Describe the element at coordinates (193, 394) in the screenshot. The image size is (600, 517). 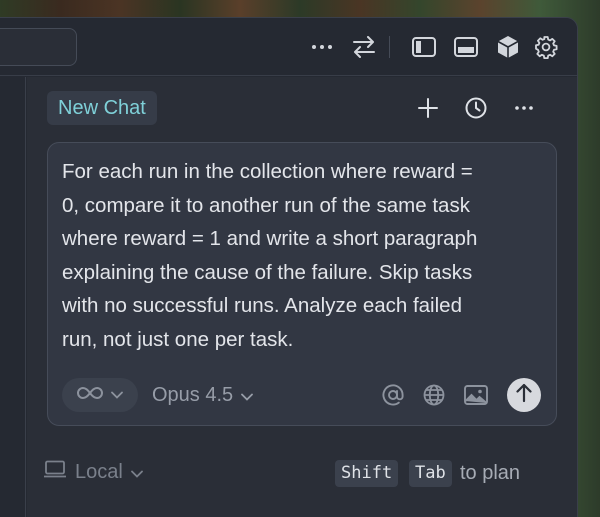
I see `model-label: Opus 4.5` at that location.